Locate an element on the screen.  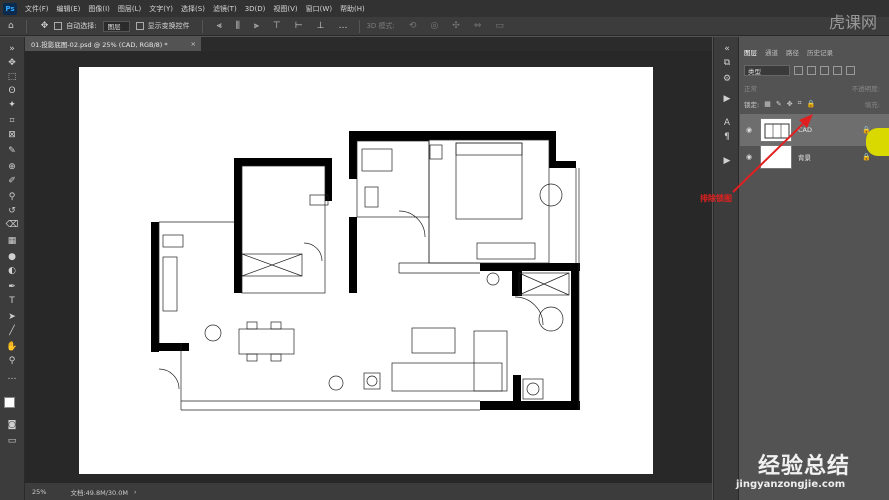
align-center-icon: ⫼ is located at coordinates (238, 26).